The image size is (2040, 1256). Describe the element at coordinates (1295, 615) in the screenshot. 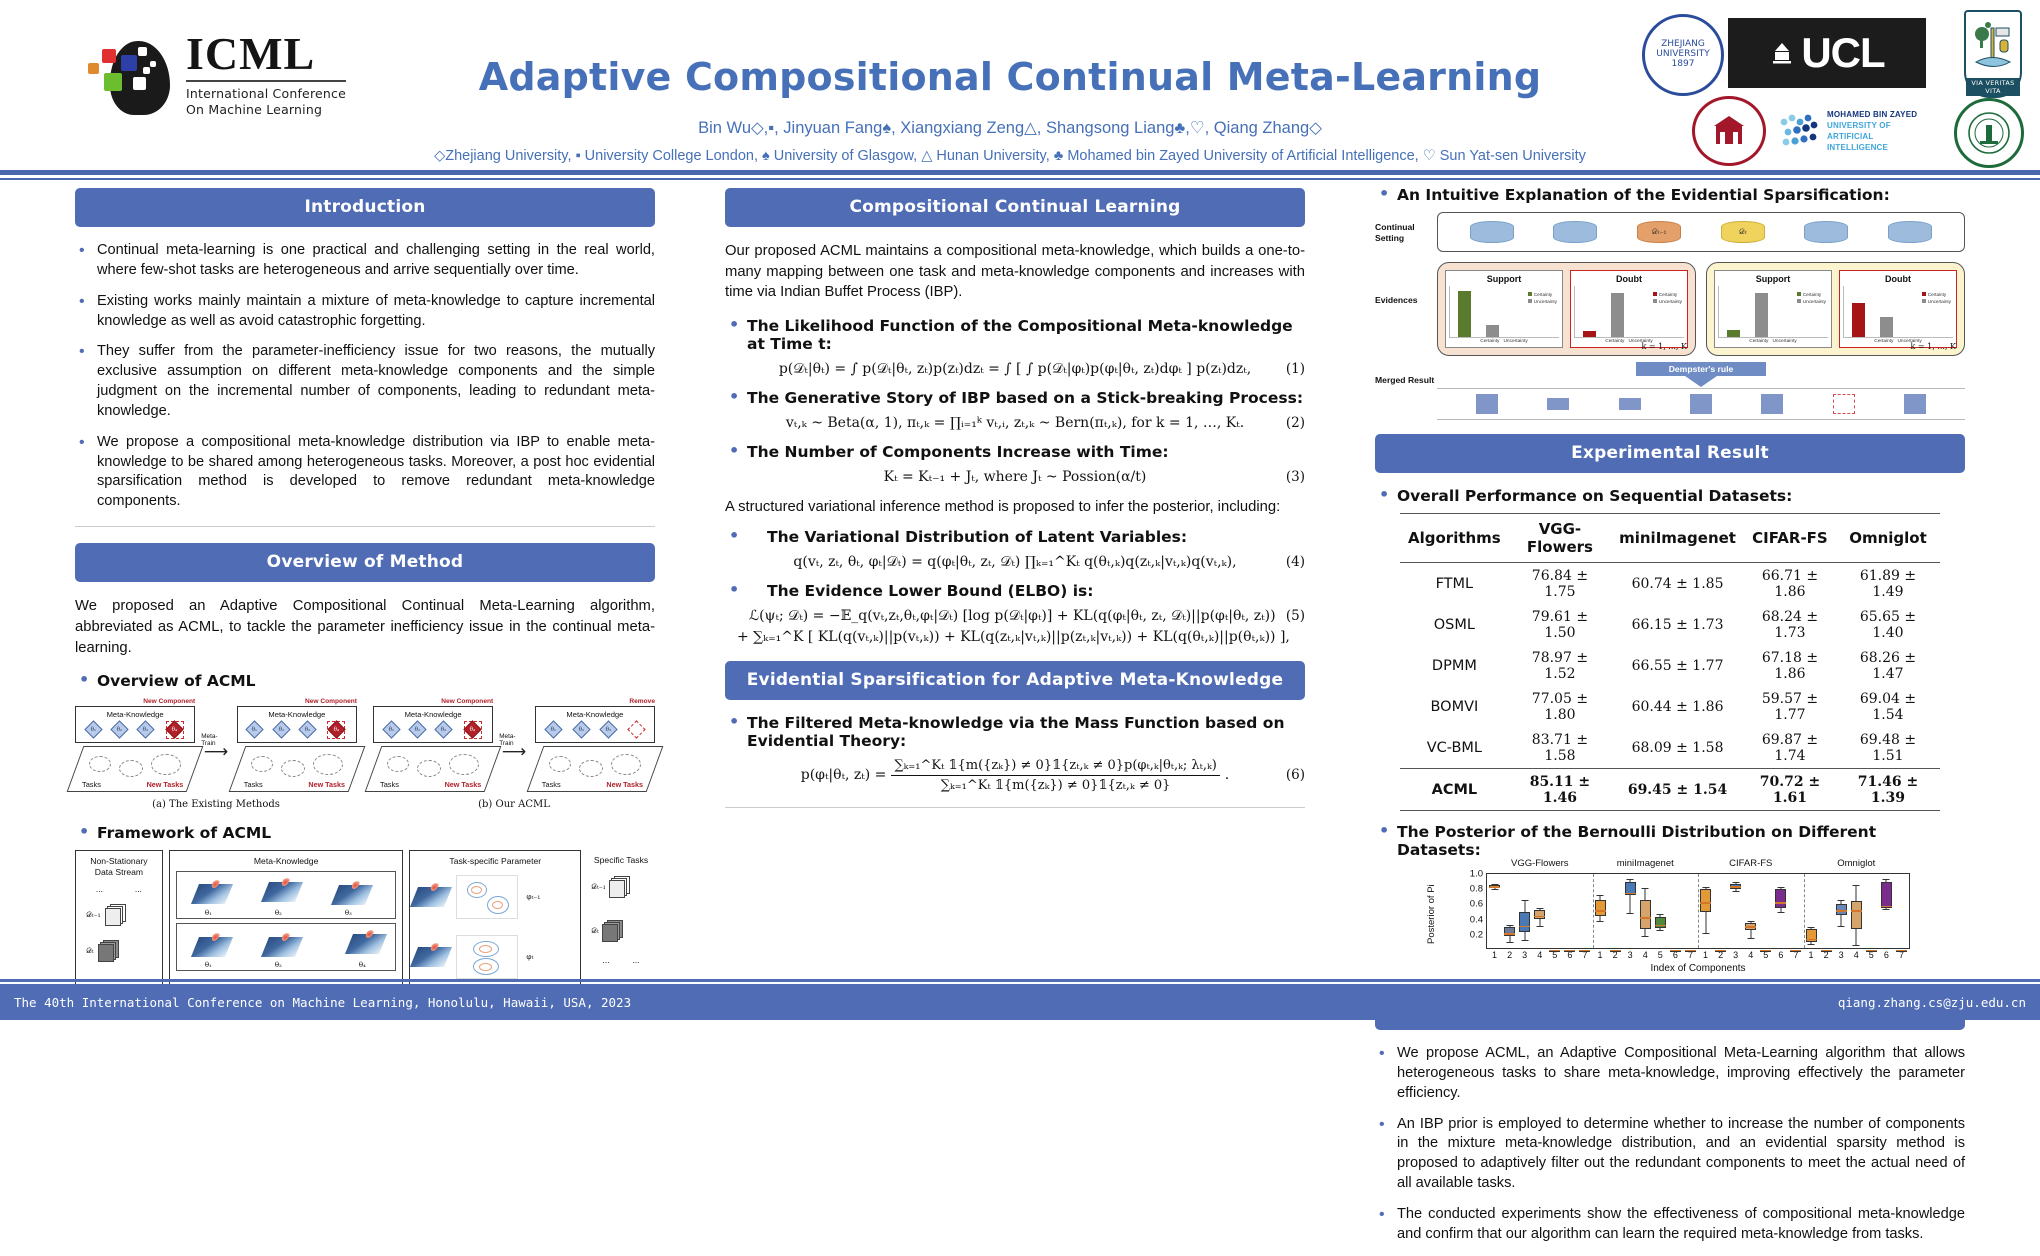

I see `equation-5-number: (5)` at that location.